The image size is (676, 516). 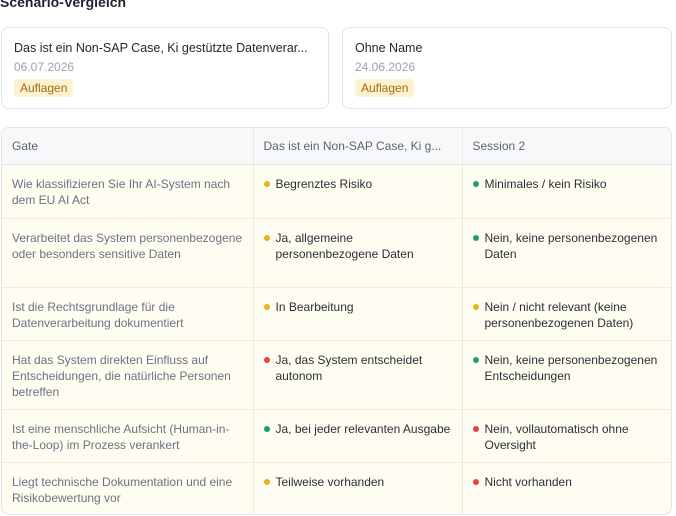 I want to click on answer-cell: Minimales / kein Risiko, so click(x=566, y=191).